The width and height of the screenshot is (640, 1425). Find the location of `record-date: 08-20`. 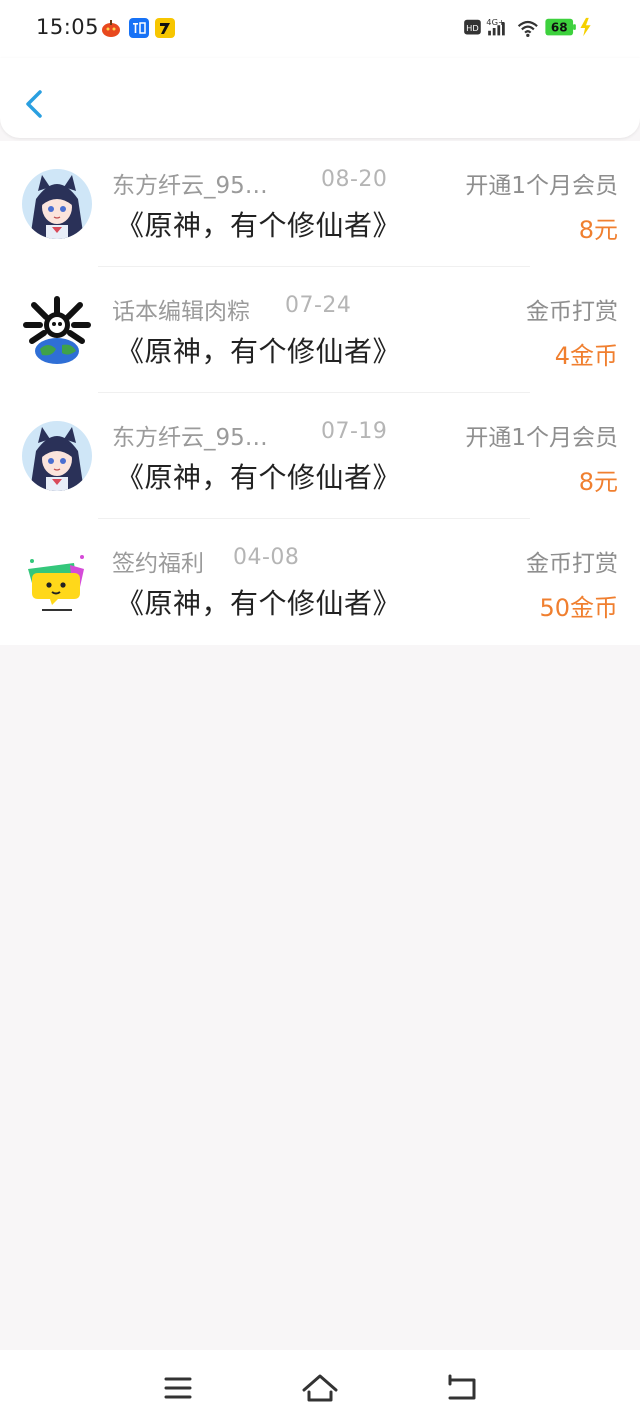

record-date: 08-20 is located at coordinates (354, 179).